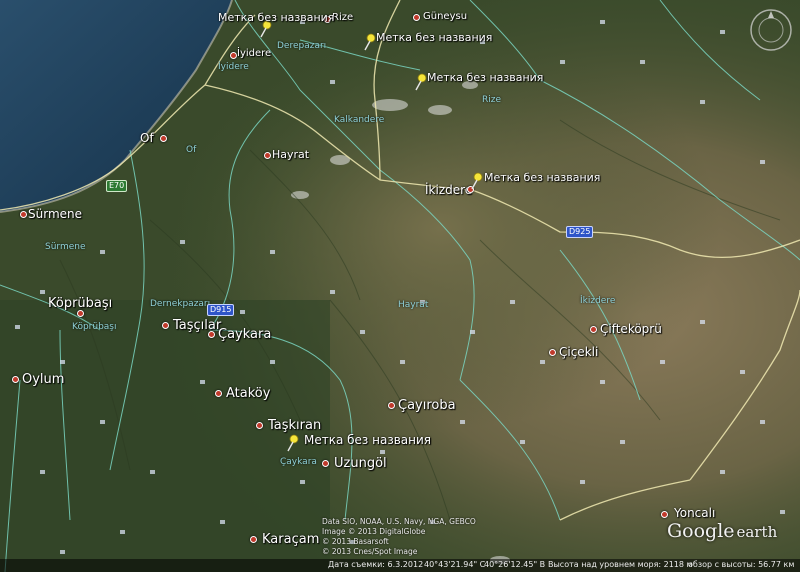  What do you see at coordinates (359, 120) in the screenshot?
I see `district-label: Kalkandere` at bounding box center [359, 120].